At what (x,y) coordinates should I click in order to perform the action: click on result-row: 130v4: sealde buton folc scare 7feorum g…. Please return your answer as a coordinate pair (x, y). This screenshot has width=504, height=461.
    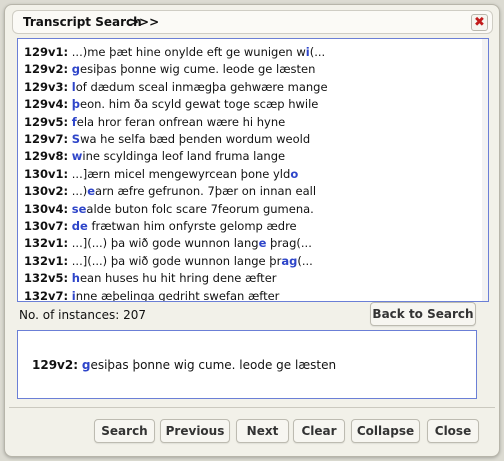
    Looking at the image, I should click on (169, 209).